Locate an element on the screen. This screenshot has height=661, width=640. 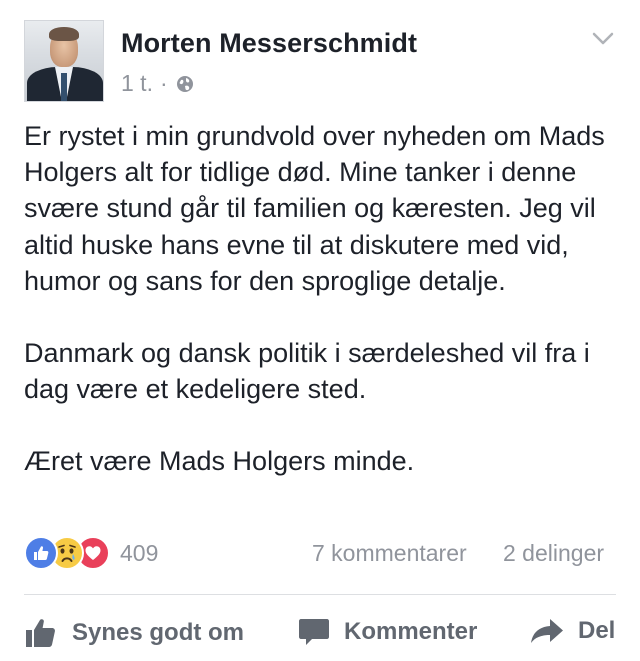
post-timestamp: 1 t. is located at coordinates (137, 83).